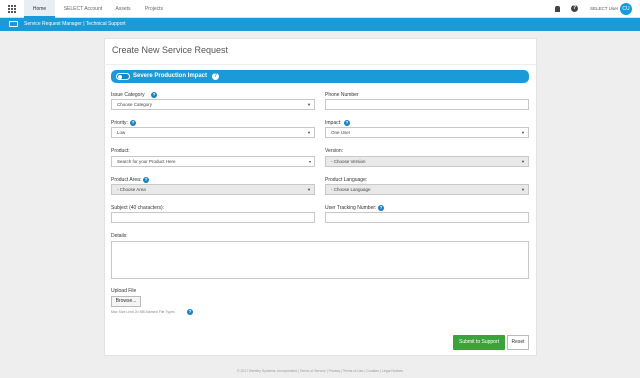 The width and height of the screenshot is (640, 378). What do you see at coordinates (309, 161) in the screenshot?
I see `chevron-down-icon: ▾` at bounding box center [309, 161].